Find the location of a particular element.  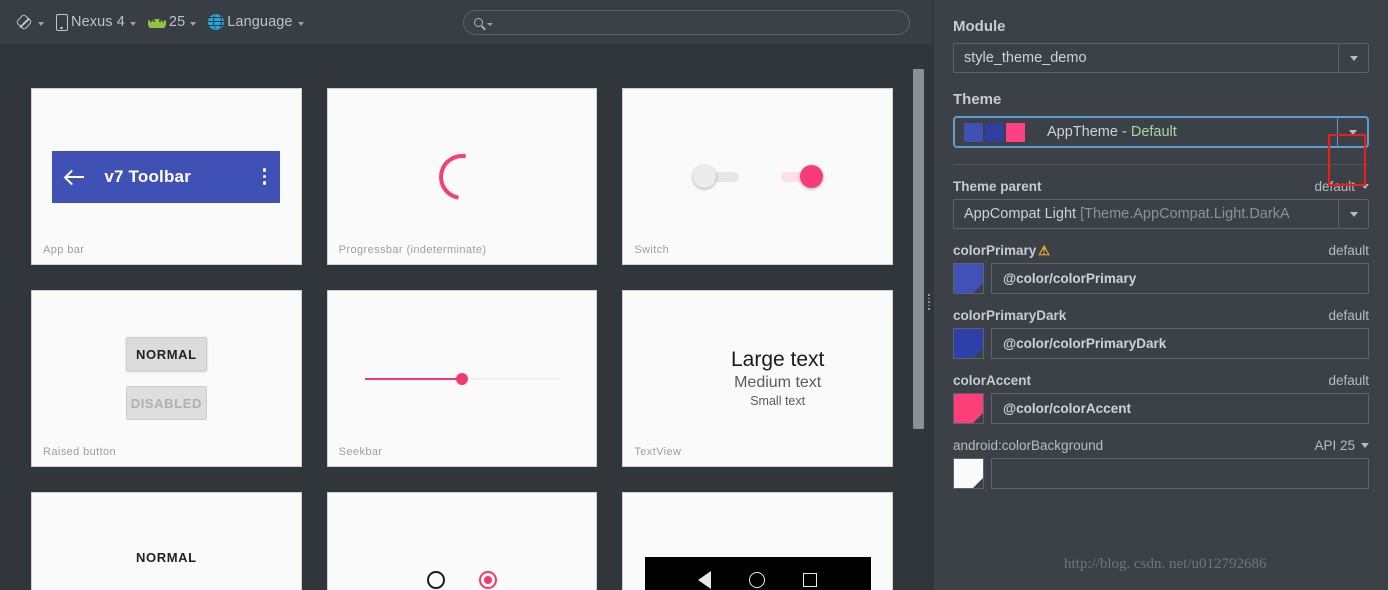

seekbar is located at coordinates (462, 379).